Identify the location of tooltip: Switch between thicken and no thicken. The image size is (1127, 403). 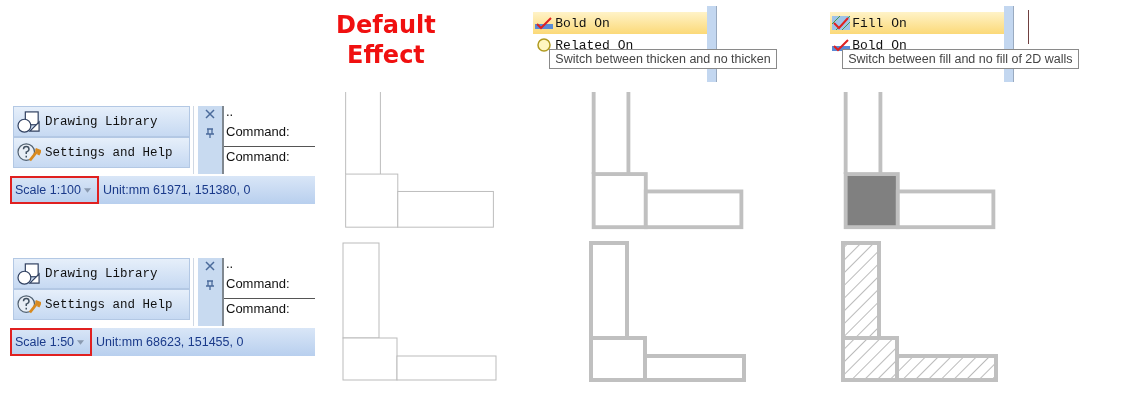
(663, 59).